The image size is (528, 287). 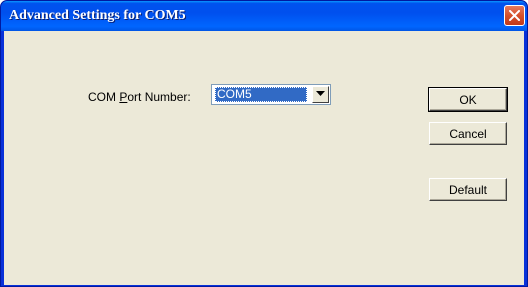 I want to click on title-bar: Advanced Settings for COM5, so click(x=264, y=16).